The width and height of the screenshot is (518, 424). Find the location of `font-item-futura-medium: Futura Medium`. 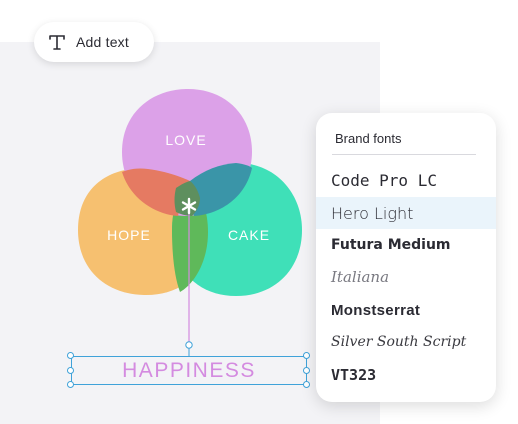

font-item-futura-medium: Futura Medium is located at coordinates (406, 245).